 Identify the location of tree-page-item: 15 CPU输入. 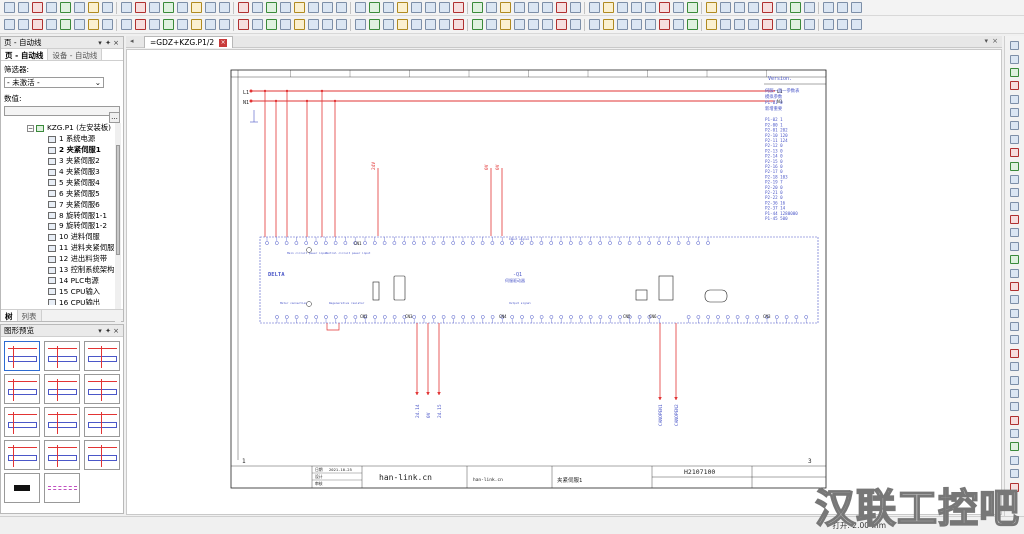
(58, 291).